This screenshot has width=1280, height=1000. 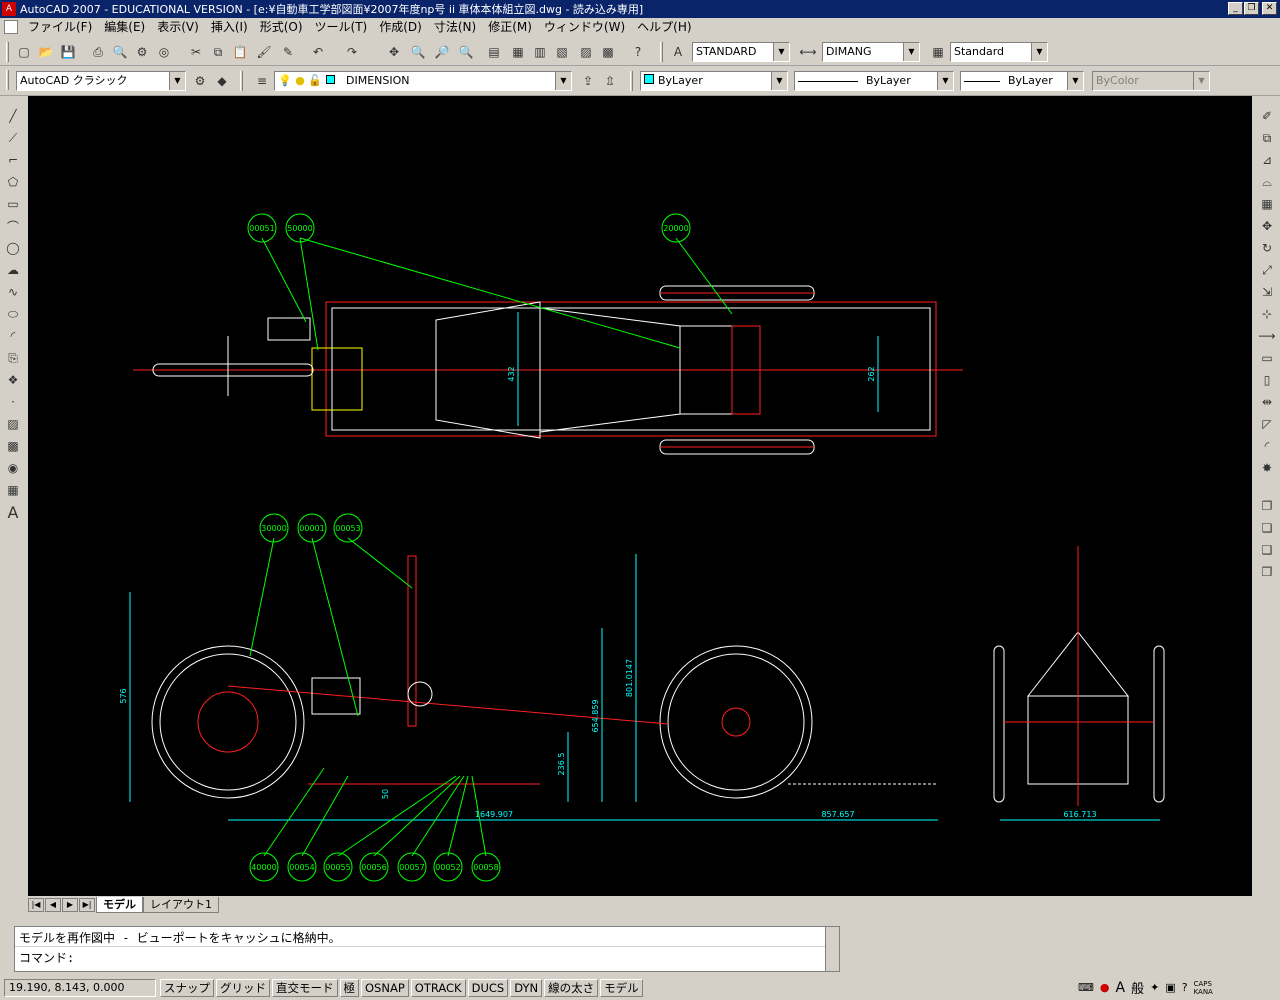 I want to click on pan-icon: ✥, so click(x=394, y=52).